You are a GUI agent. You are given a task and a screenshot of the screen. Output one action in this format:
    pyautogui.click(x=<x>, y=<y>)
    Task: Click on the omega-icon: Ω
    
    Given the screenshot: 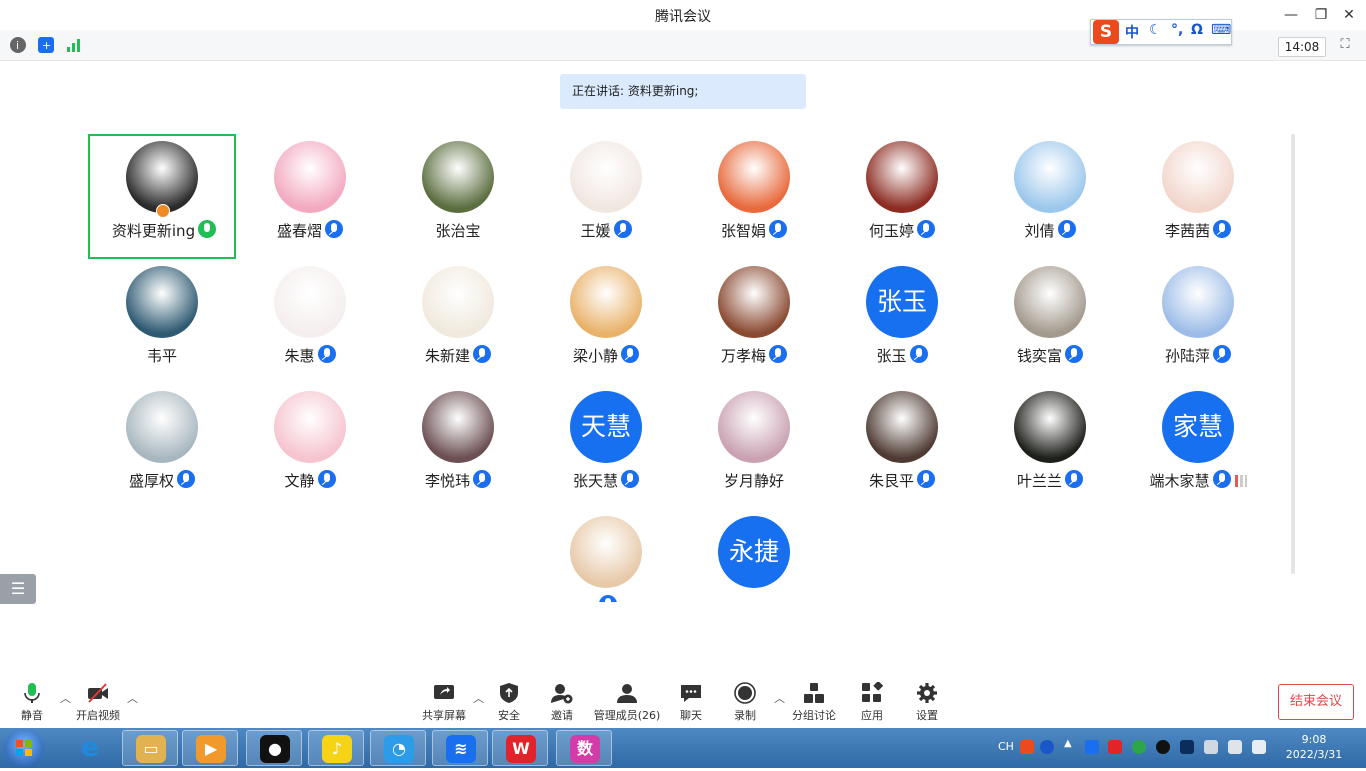 What is the action you would take?
    pyautogui.click(x=1197, y=30)
    